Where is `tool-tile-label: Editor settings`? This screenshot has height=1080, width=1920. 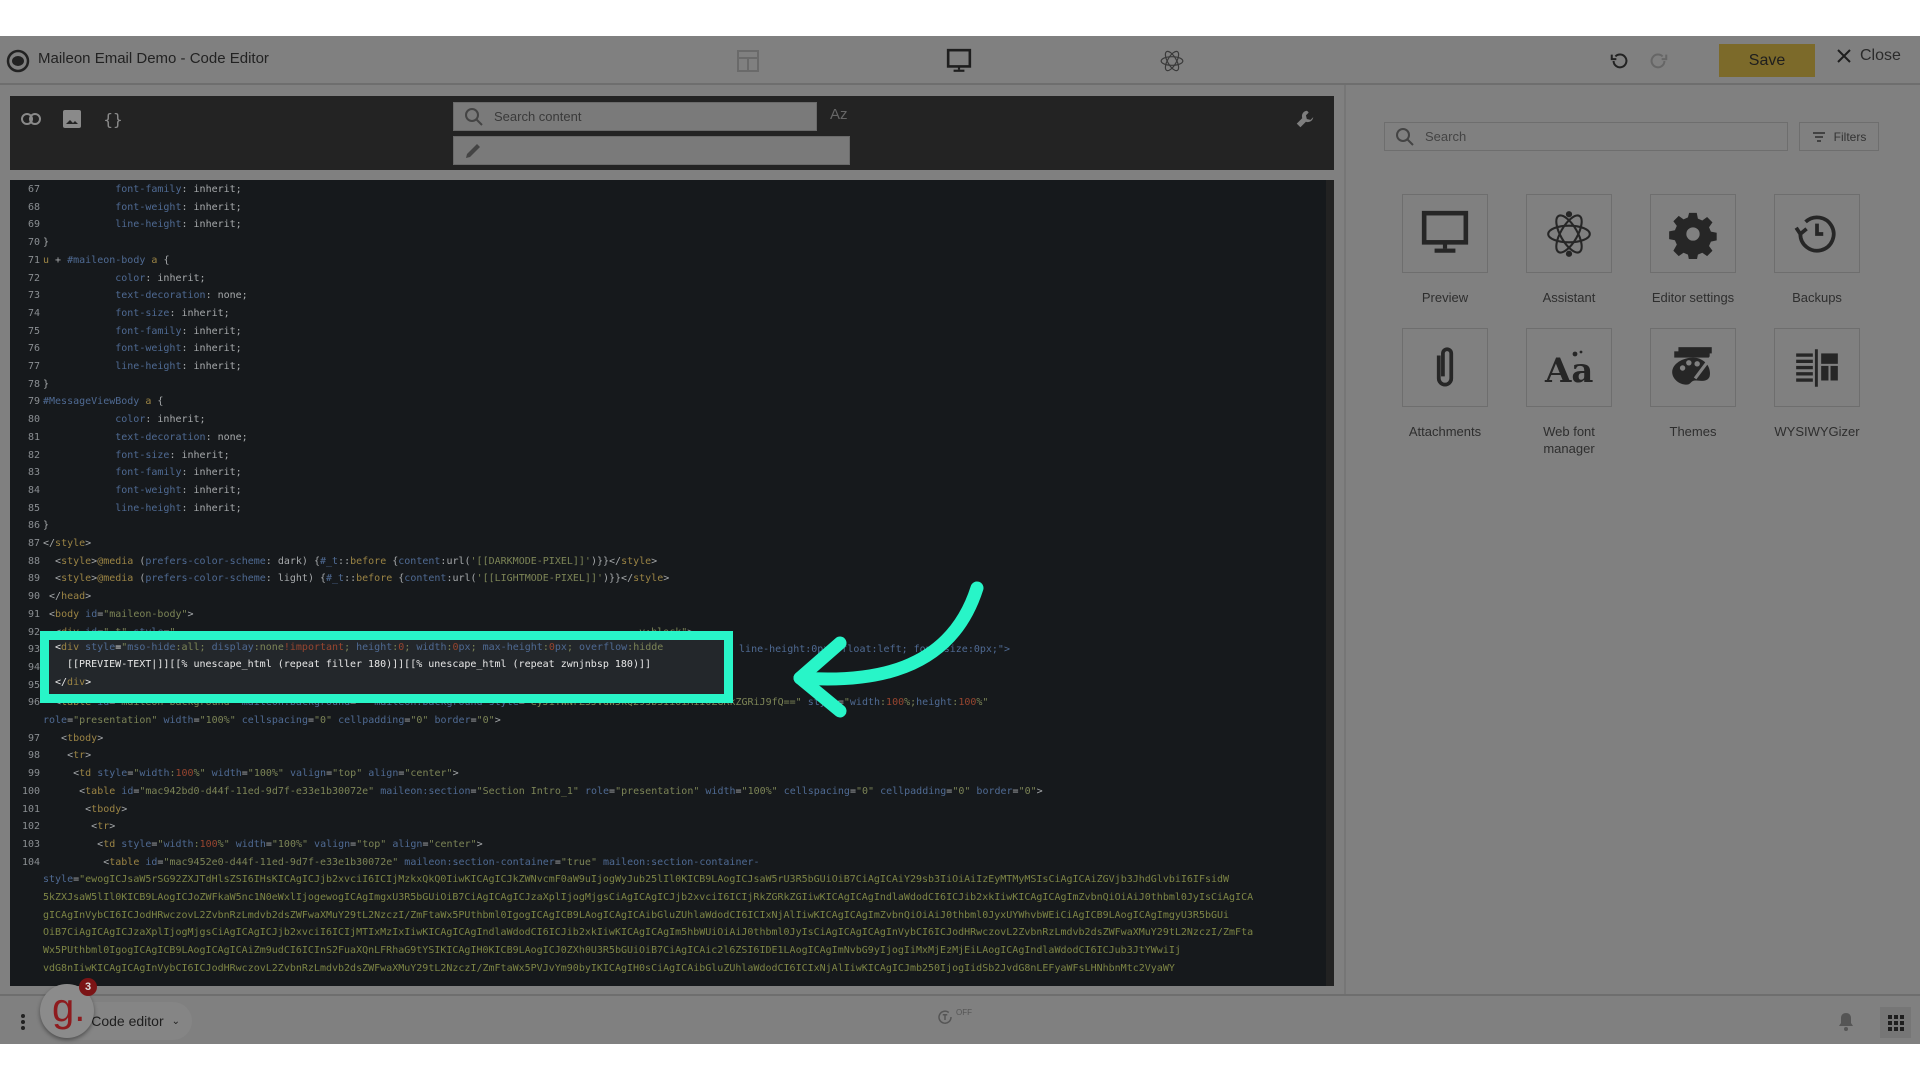 tool-tile-label: Editor settings is located at coordinates (1693, 297).